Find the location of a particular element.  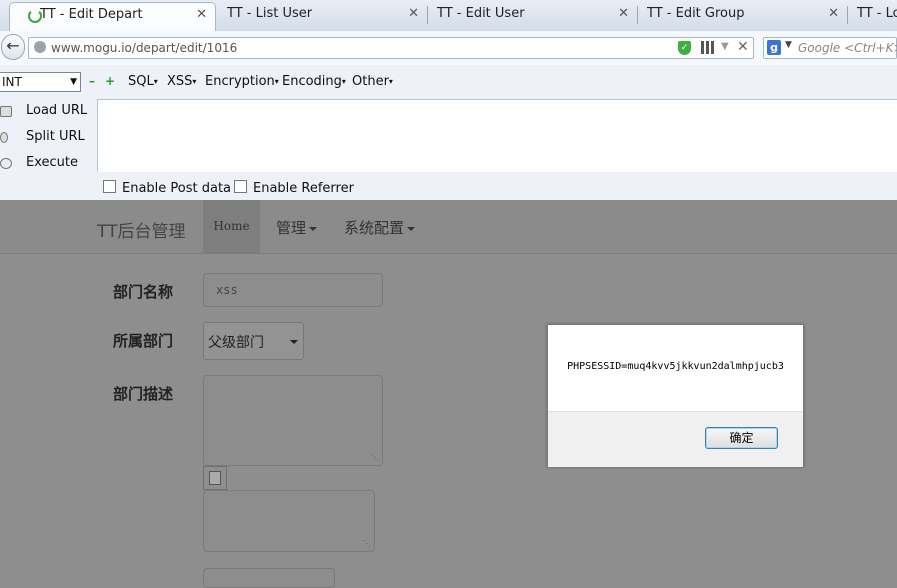

menu-label: SQL is located at coordinates (141, 81).